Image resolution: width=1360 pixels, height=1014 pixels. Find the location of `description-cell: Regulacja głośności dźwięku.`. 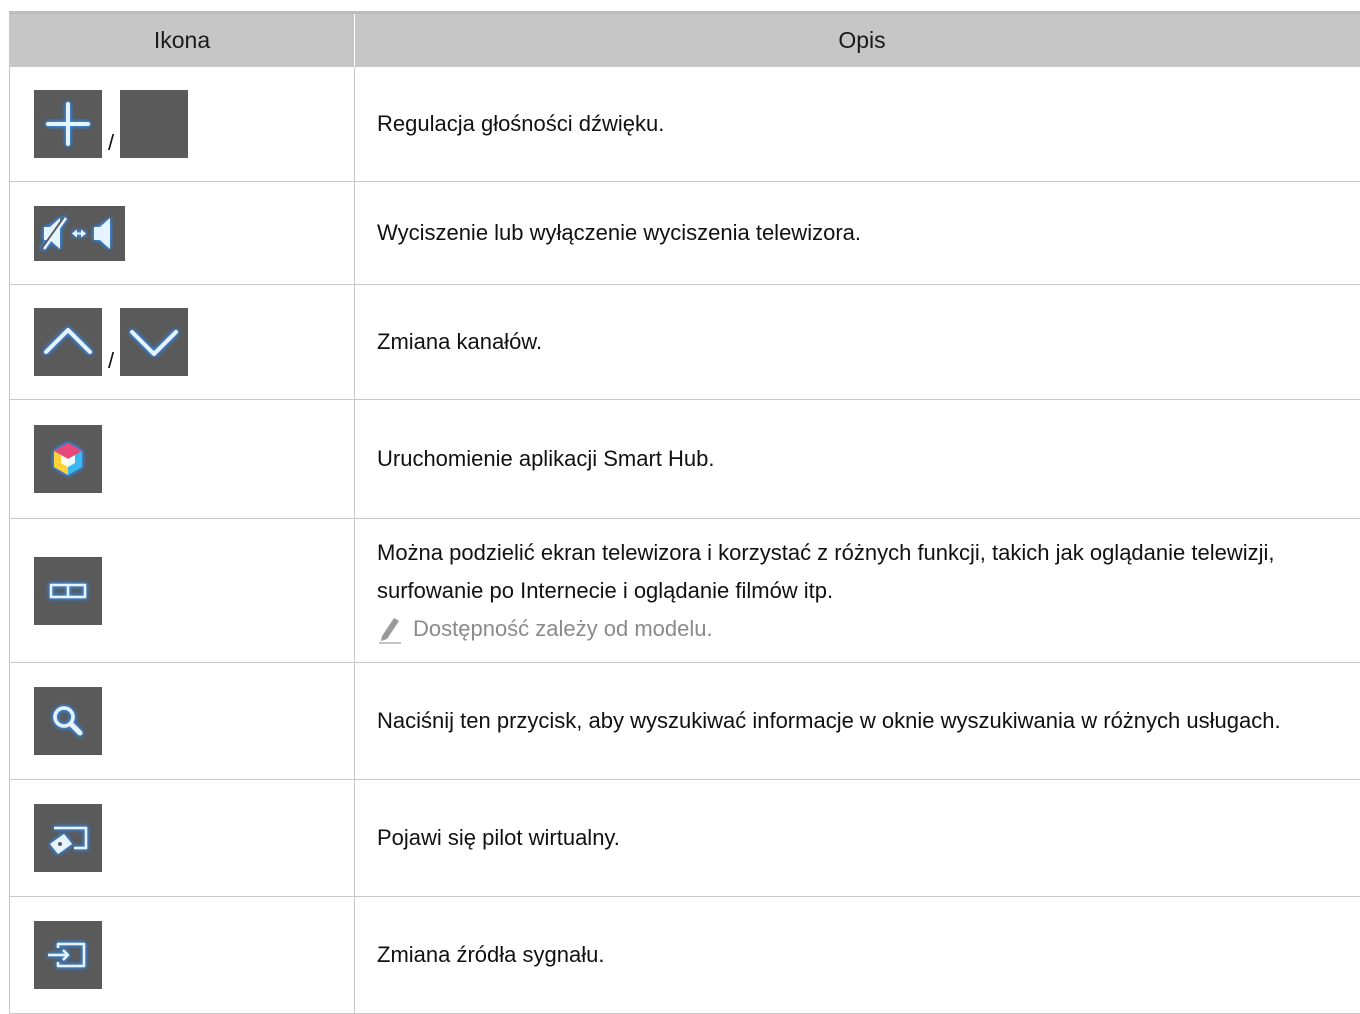

description-cell: Regulacja głośności dźwięku. is located at coordinates (857, 124).